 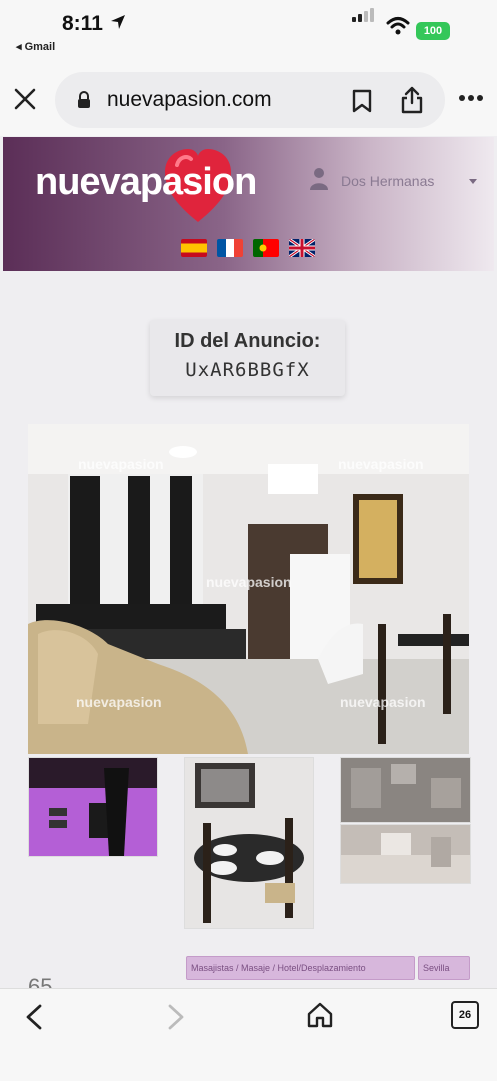 What do you see at coordinates (319, 179) in the screenshot?
I see `user-icon` at bounding box center [319, 179].